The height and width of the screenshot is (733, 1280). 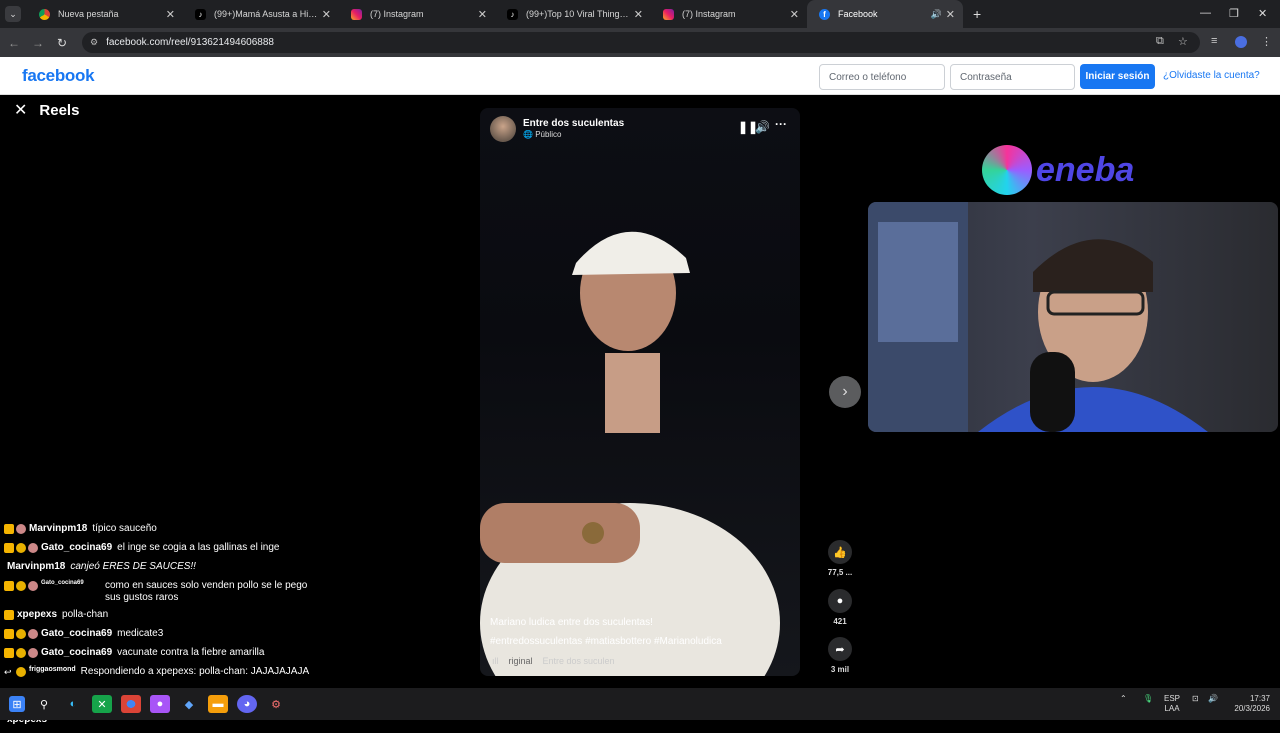 I want to click on show-hidden-icons: ⌃, so click(x=1123, y=699).